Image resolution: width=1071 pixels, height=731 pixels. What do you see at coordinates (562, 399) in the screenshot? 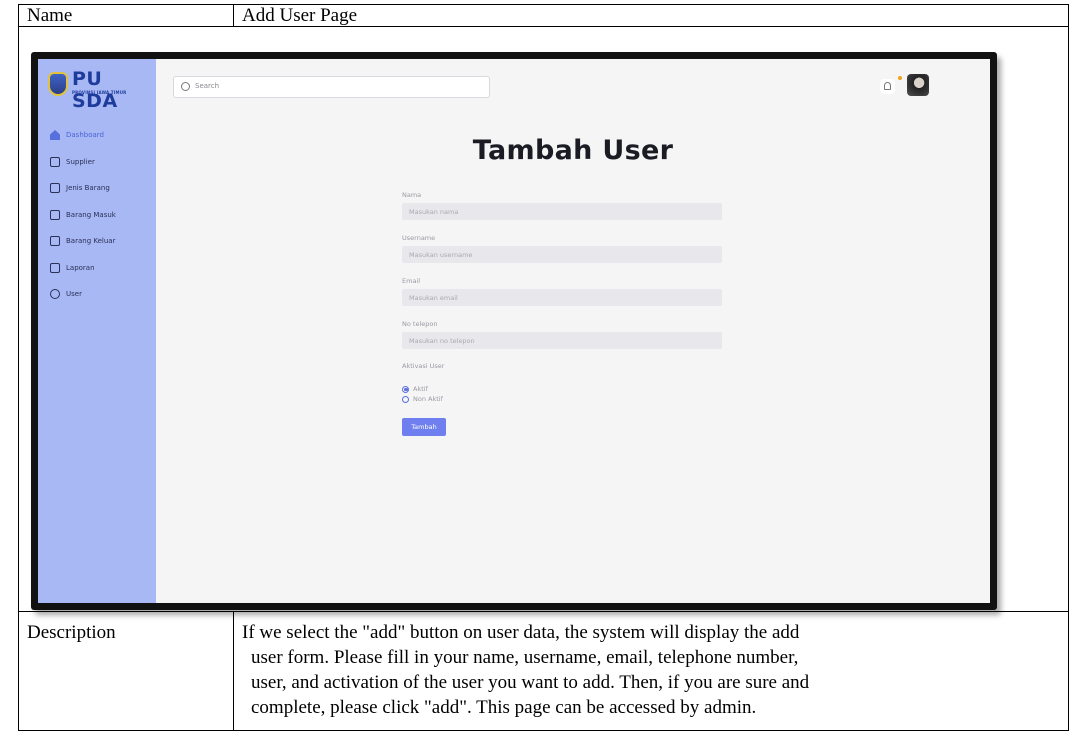
I see `radio-non-aktif: Non Aktif` at bounding box center [562, 399].